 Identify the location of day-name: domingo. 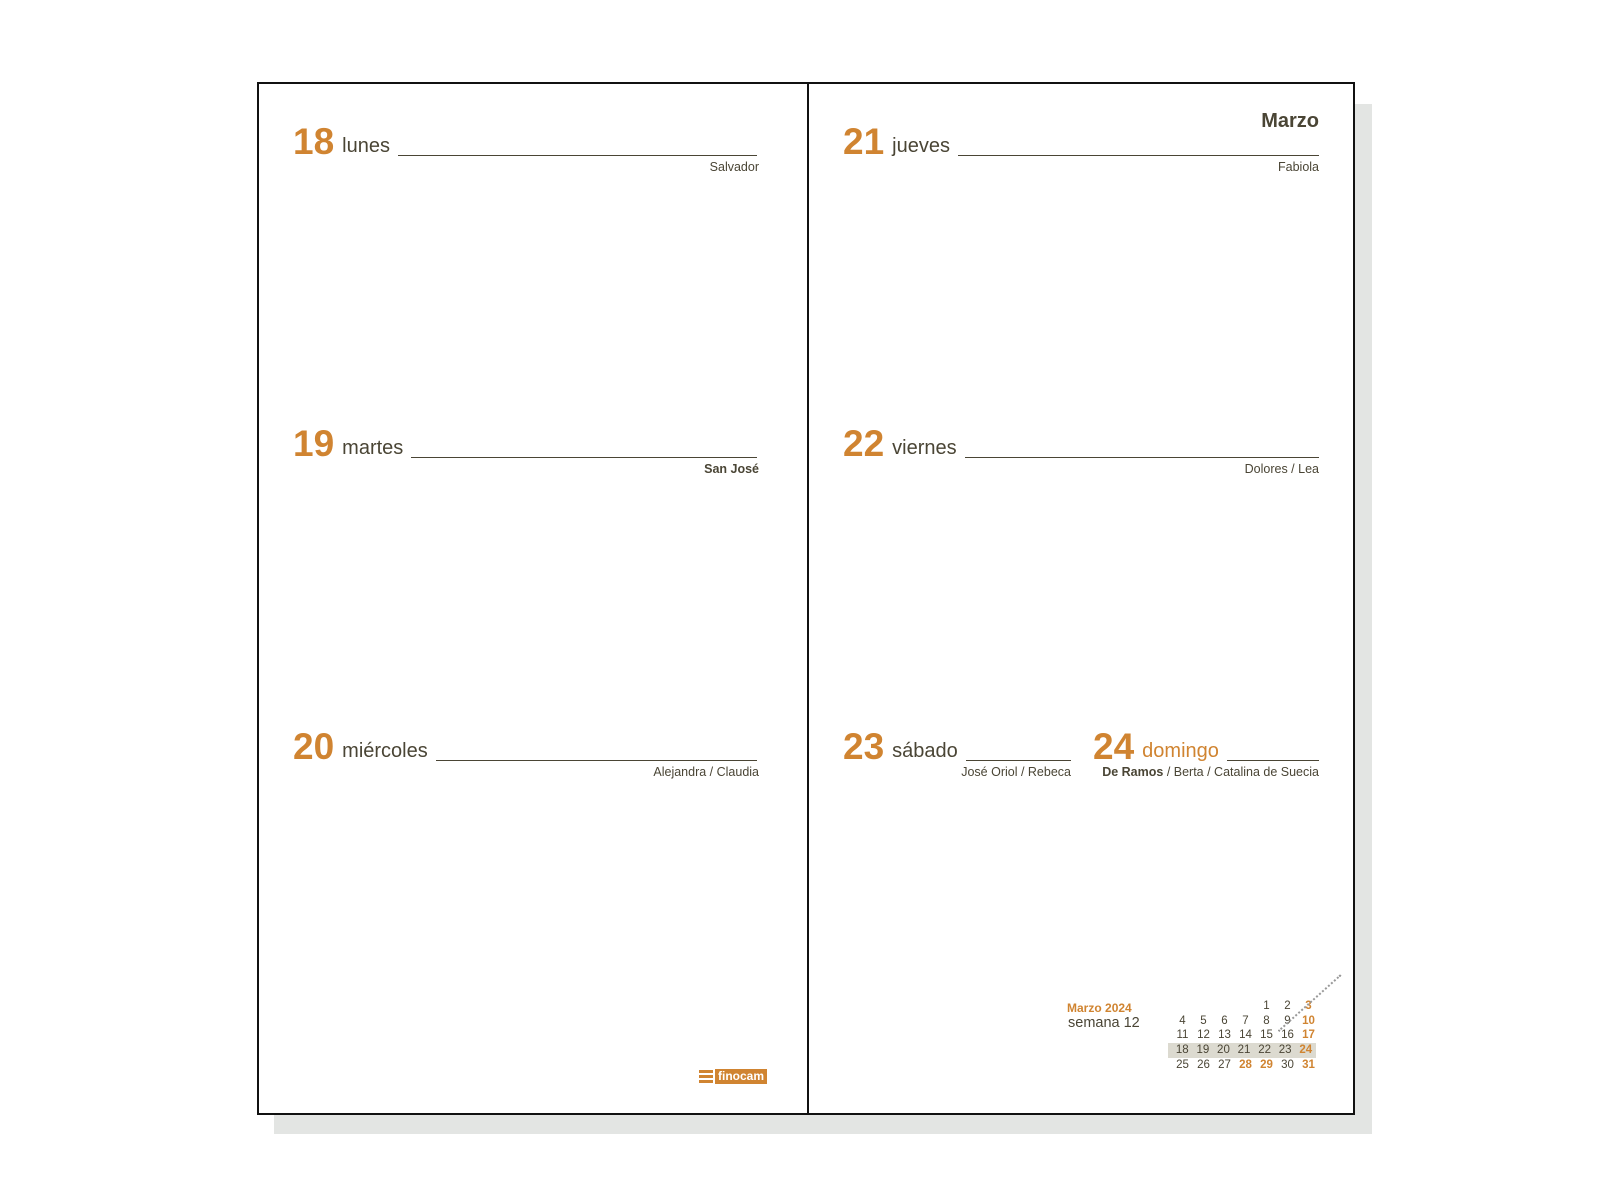
(1180, 751).